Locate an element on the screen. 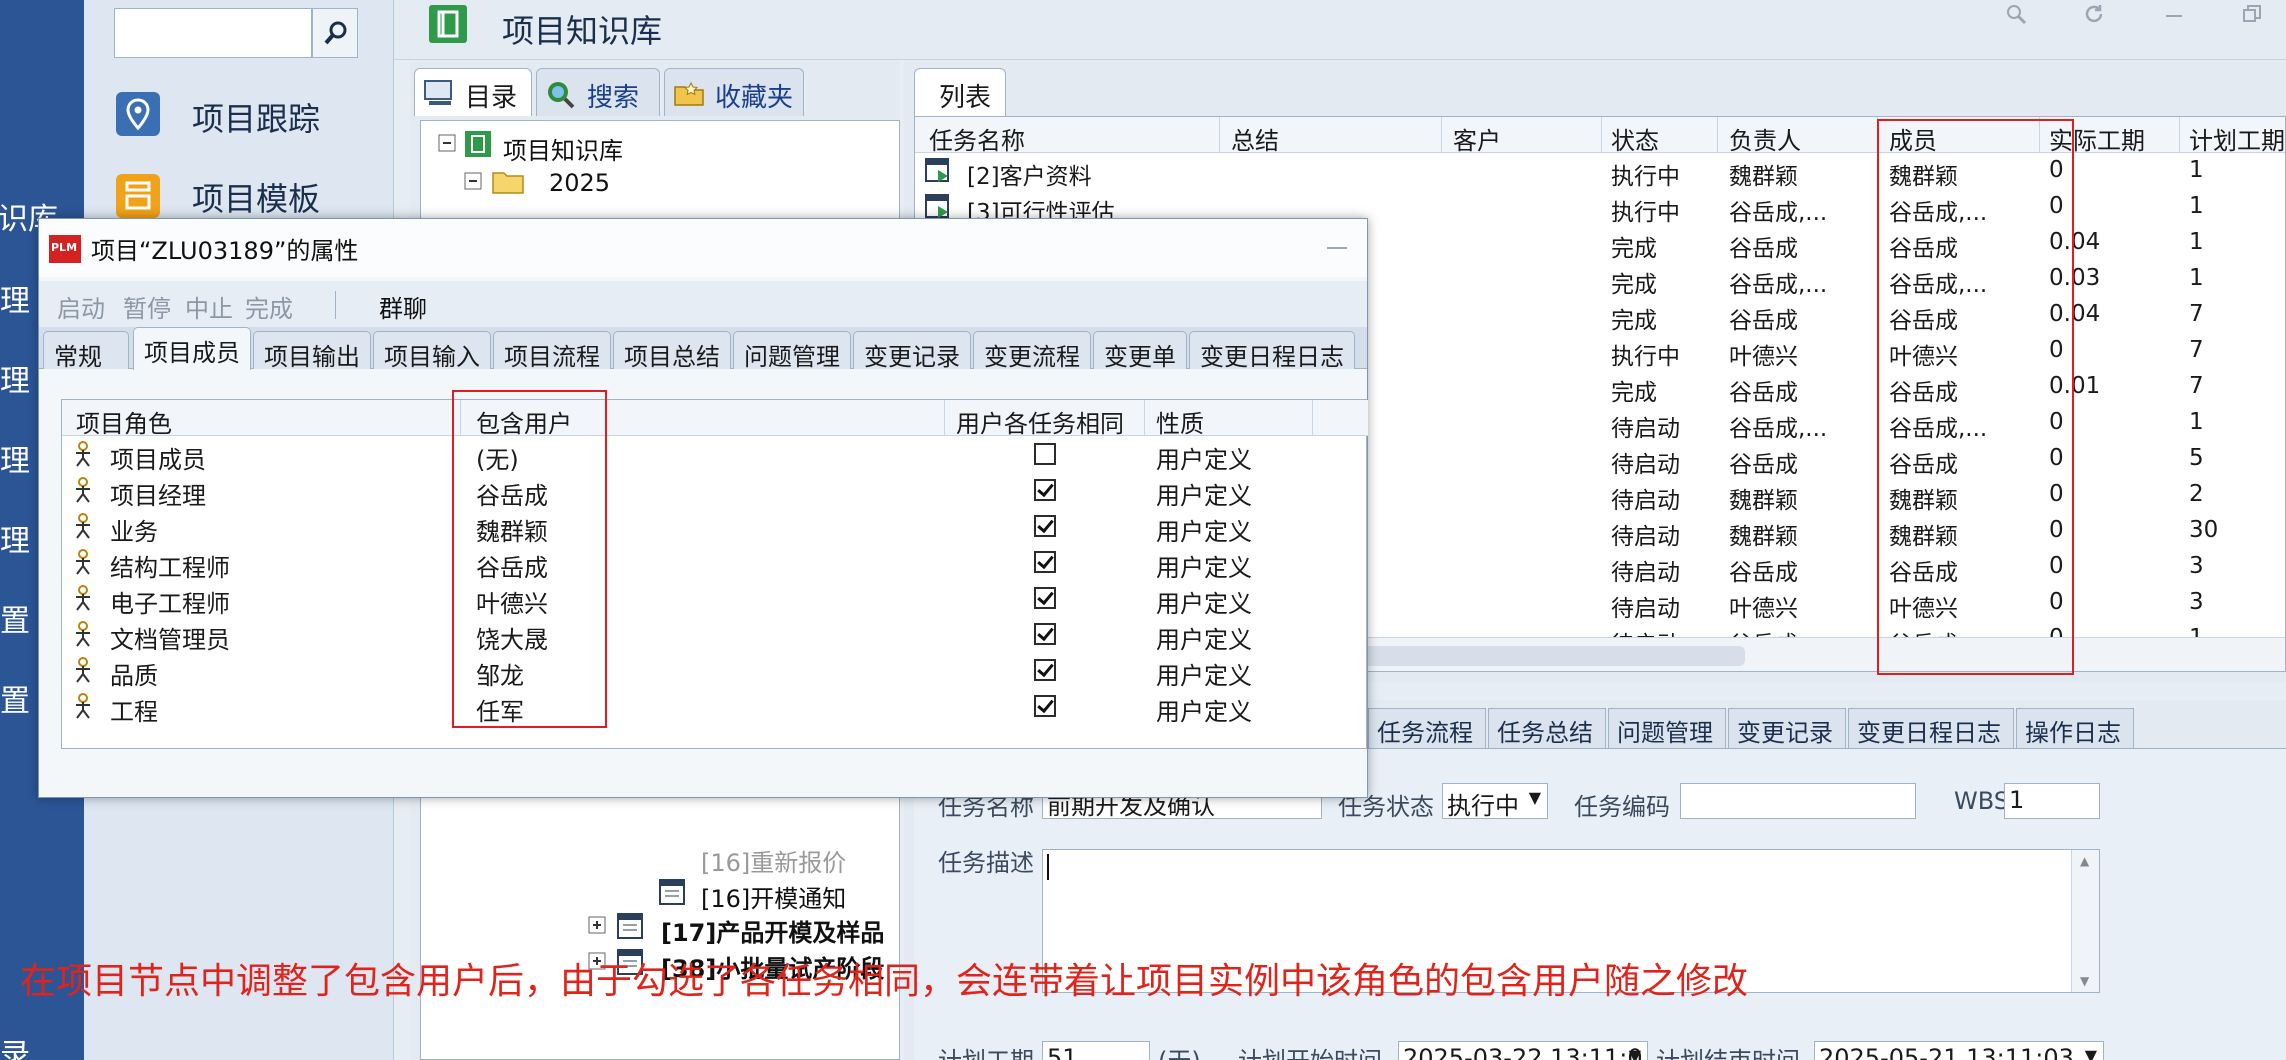 The height and width of the screenshot is (1060, 2286). pause-button: 暂停 is located at coordinates (147, 306).